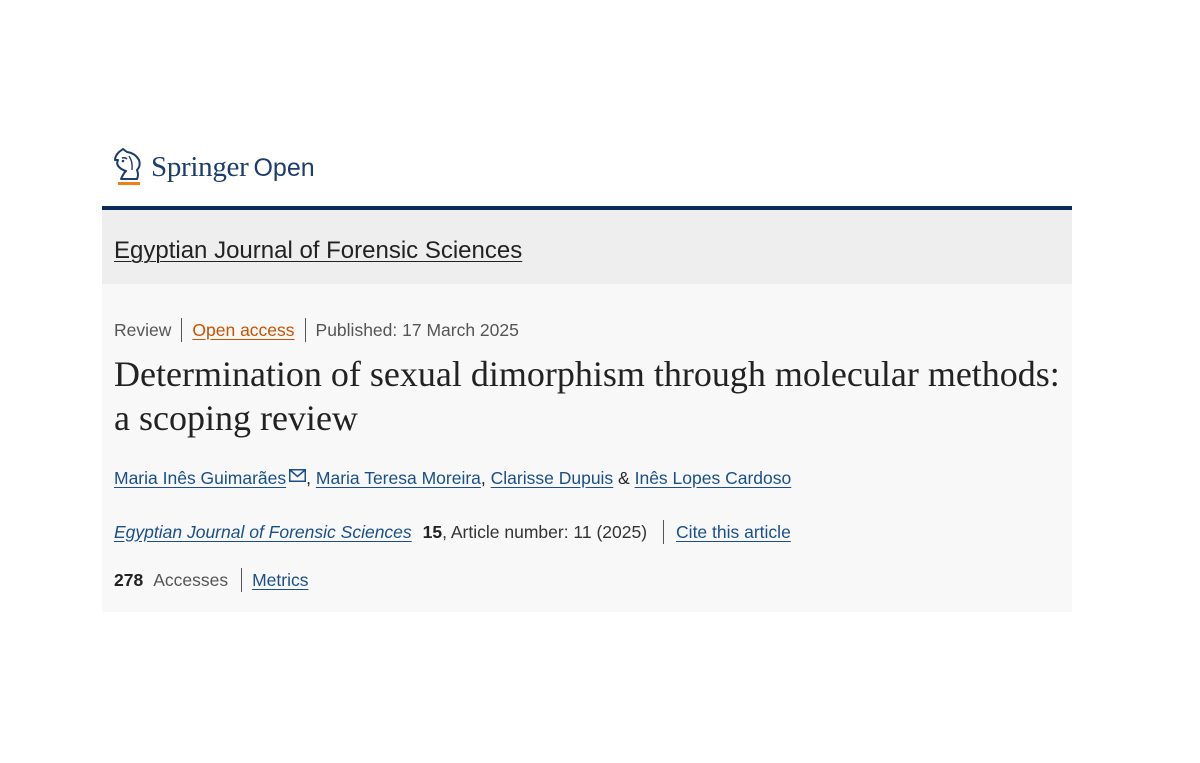  Describe the element at coordinates (587, 247) in the screenshot. I see `journal-header: Egyptian Journal of Forensic Sciences` at that location.